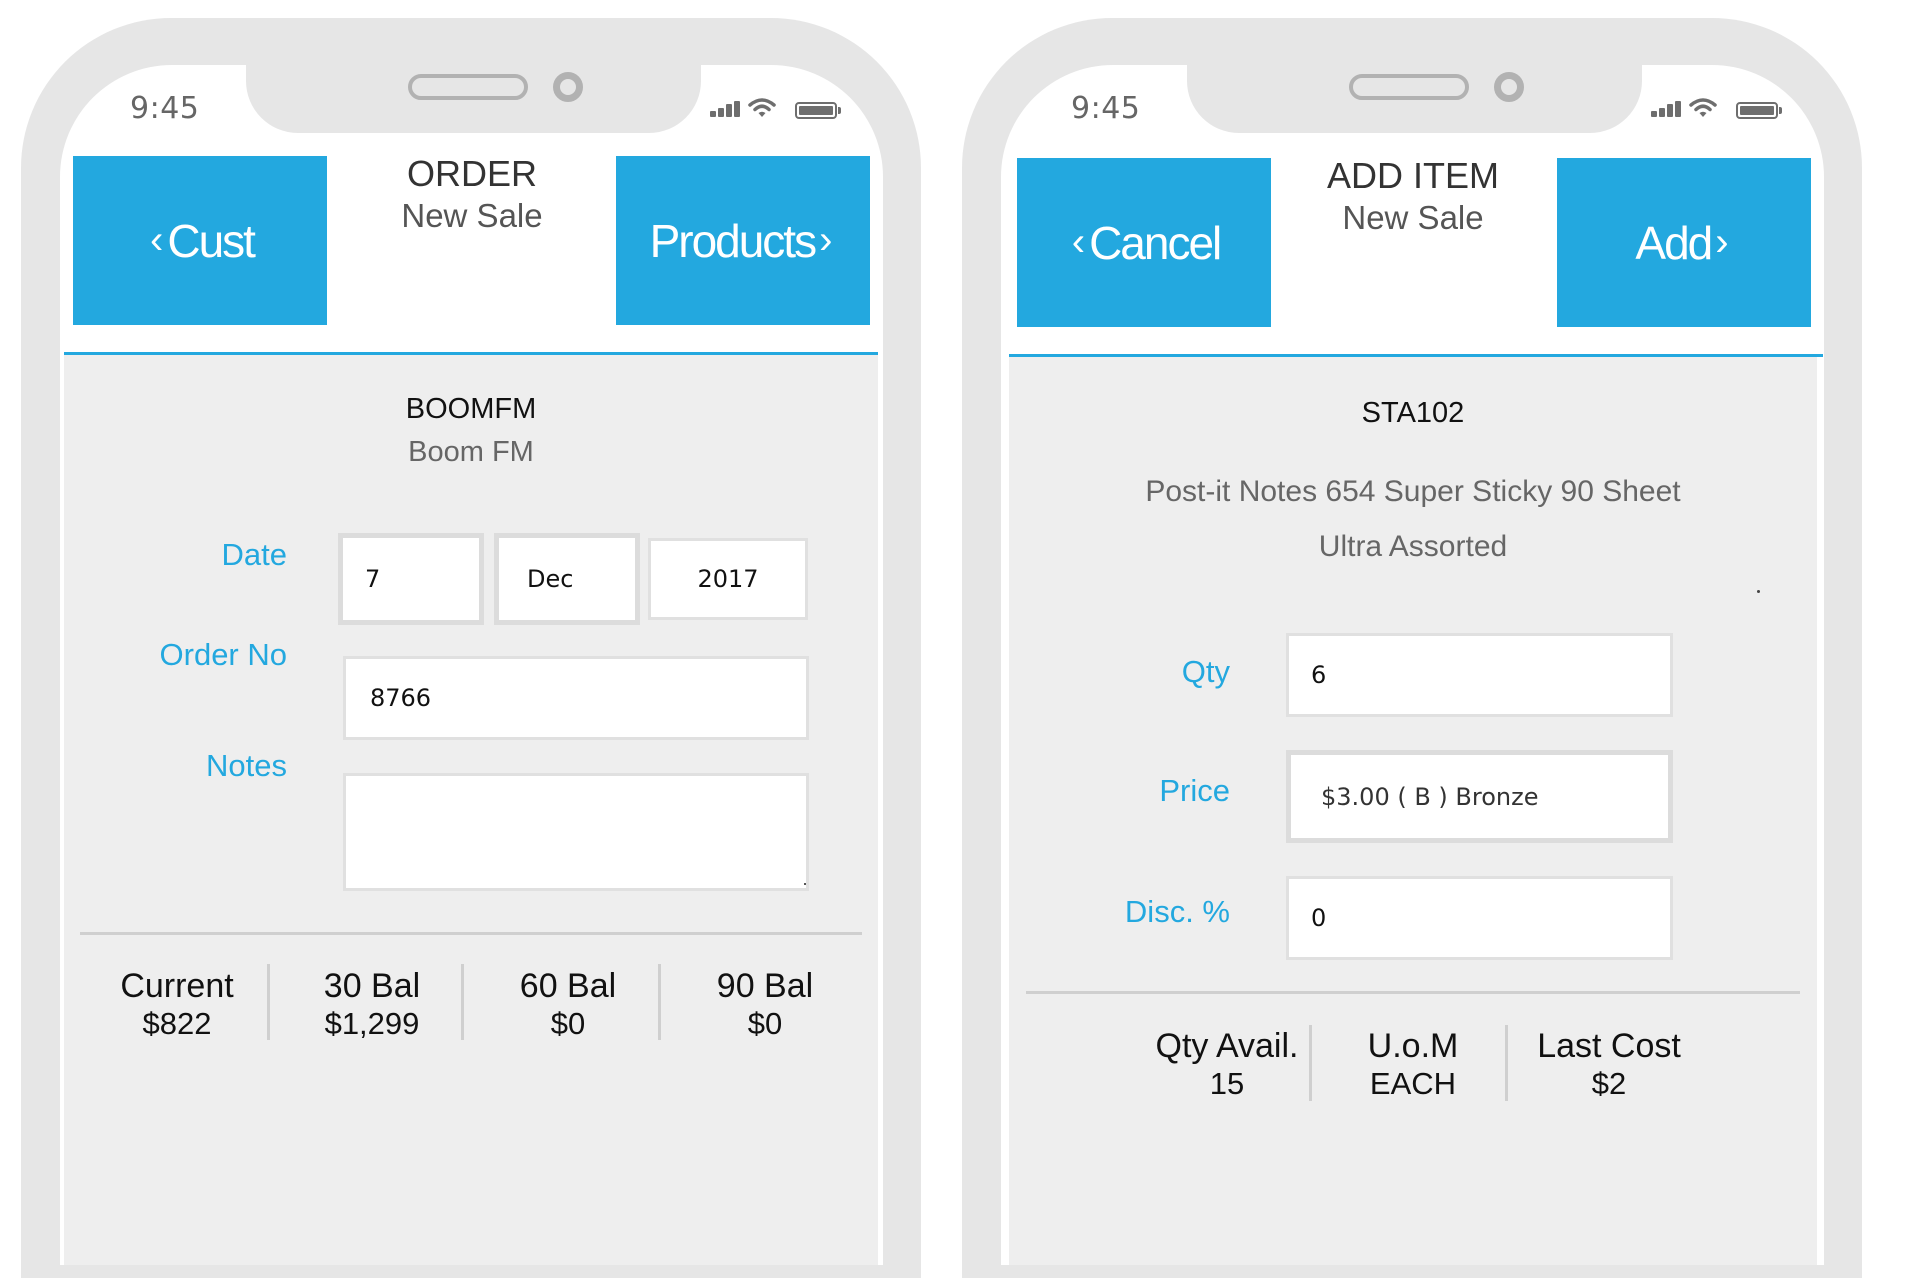 The image size is (1908, 1278). Describe the element at coordinates (246, 765) in the screenshot. I see `notes-label: Notes` at that location.